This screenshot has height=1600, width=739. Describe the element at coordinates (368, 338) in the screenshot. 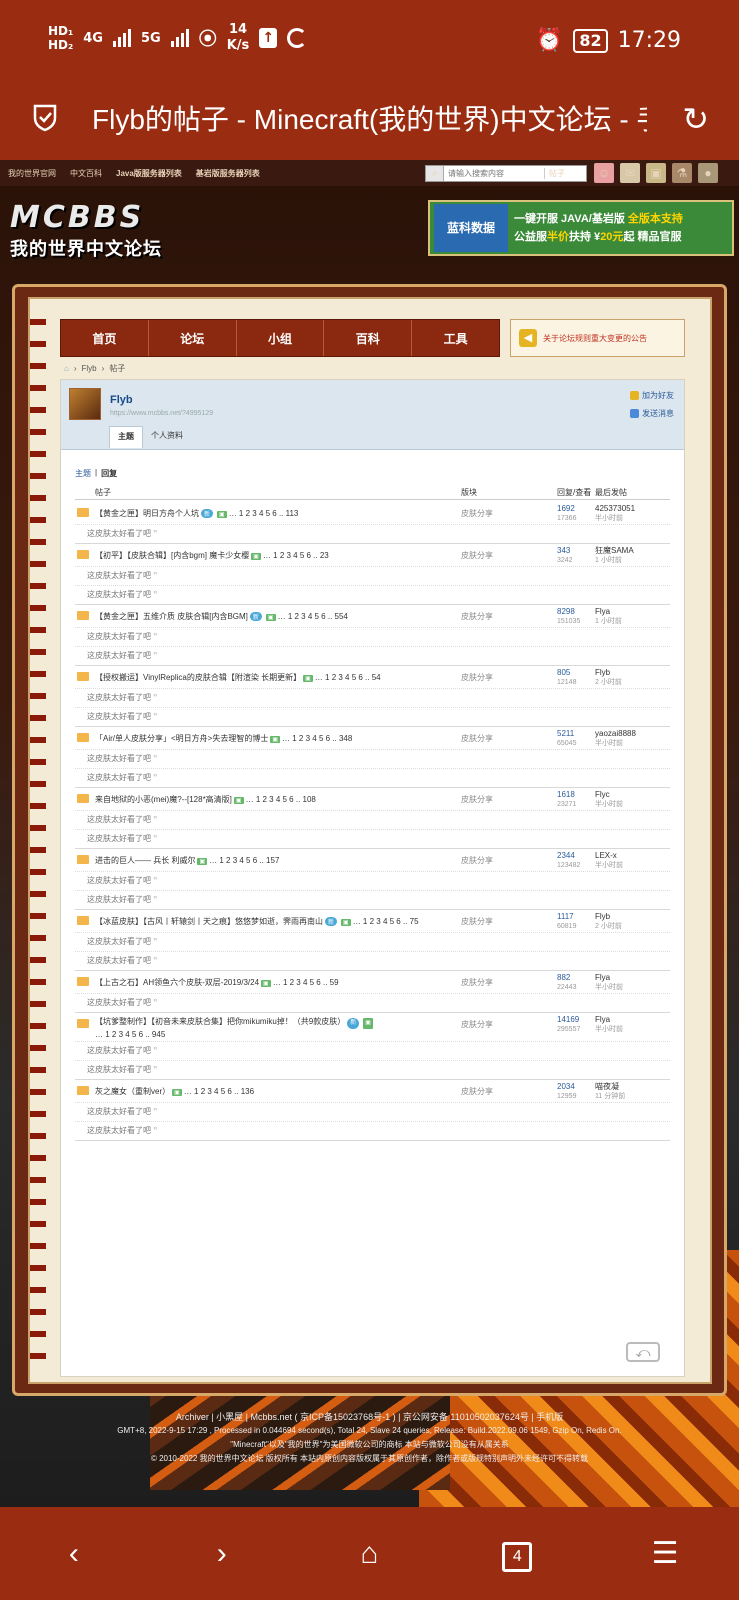

I see `nav-wiki: 百科` at that location.